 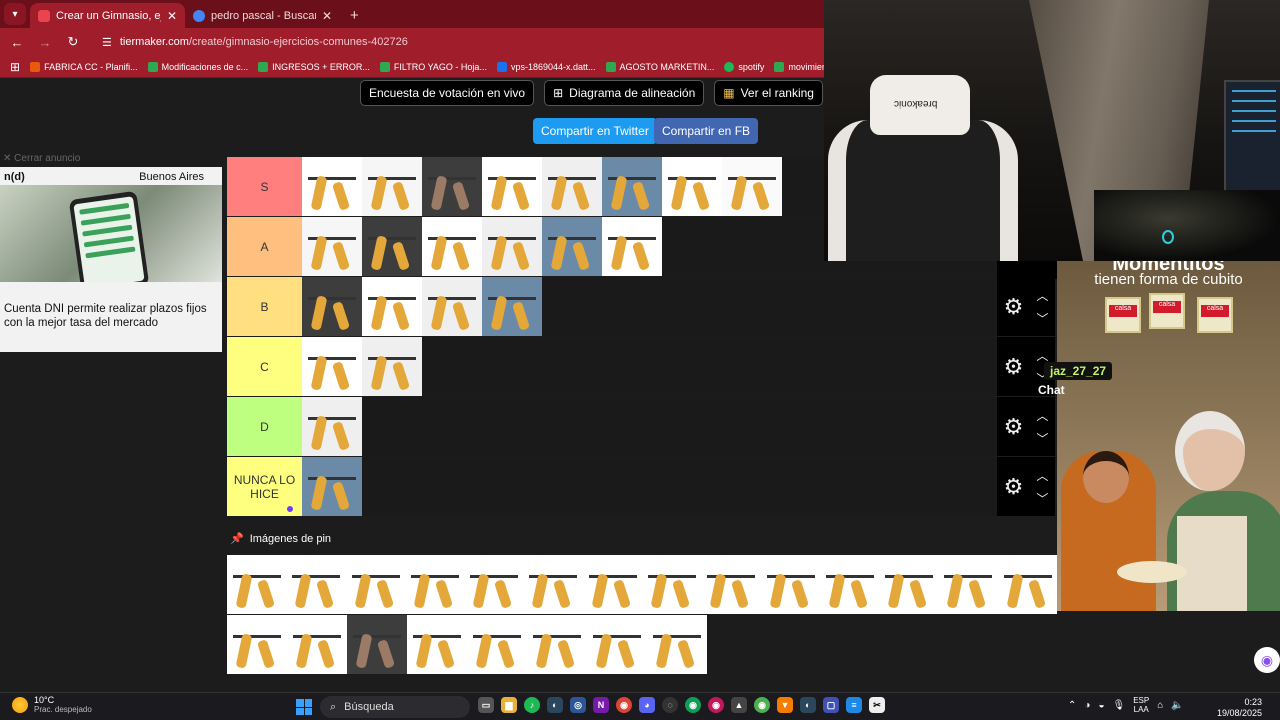 I want to click on tier-label: S, so click(x=264, y=186).